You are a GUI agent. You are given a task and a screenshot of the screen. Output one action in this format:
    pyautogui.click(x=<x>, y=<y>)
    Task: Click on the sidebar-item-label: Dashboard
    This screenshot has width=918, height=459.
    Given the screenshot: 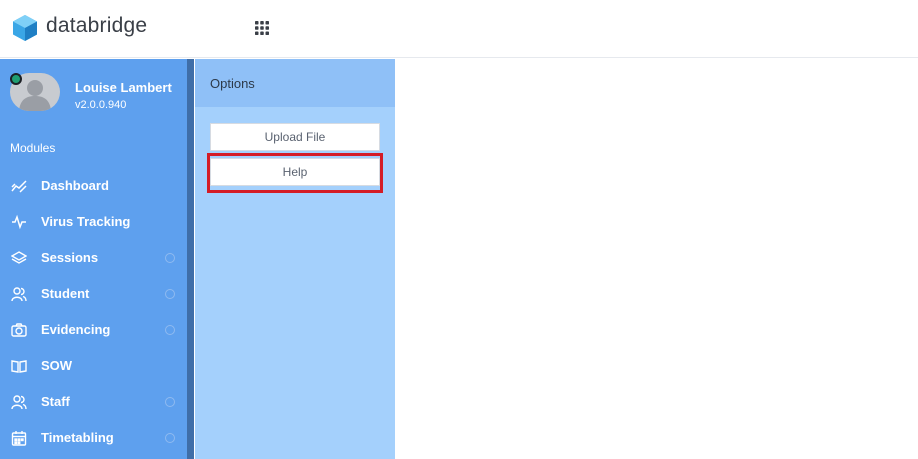 What is the action you would take?
    pyautogui.click(x=75, y=185)
    